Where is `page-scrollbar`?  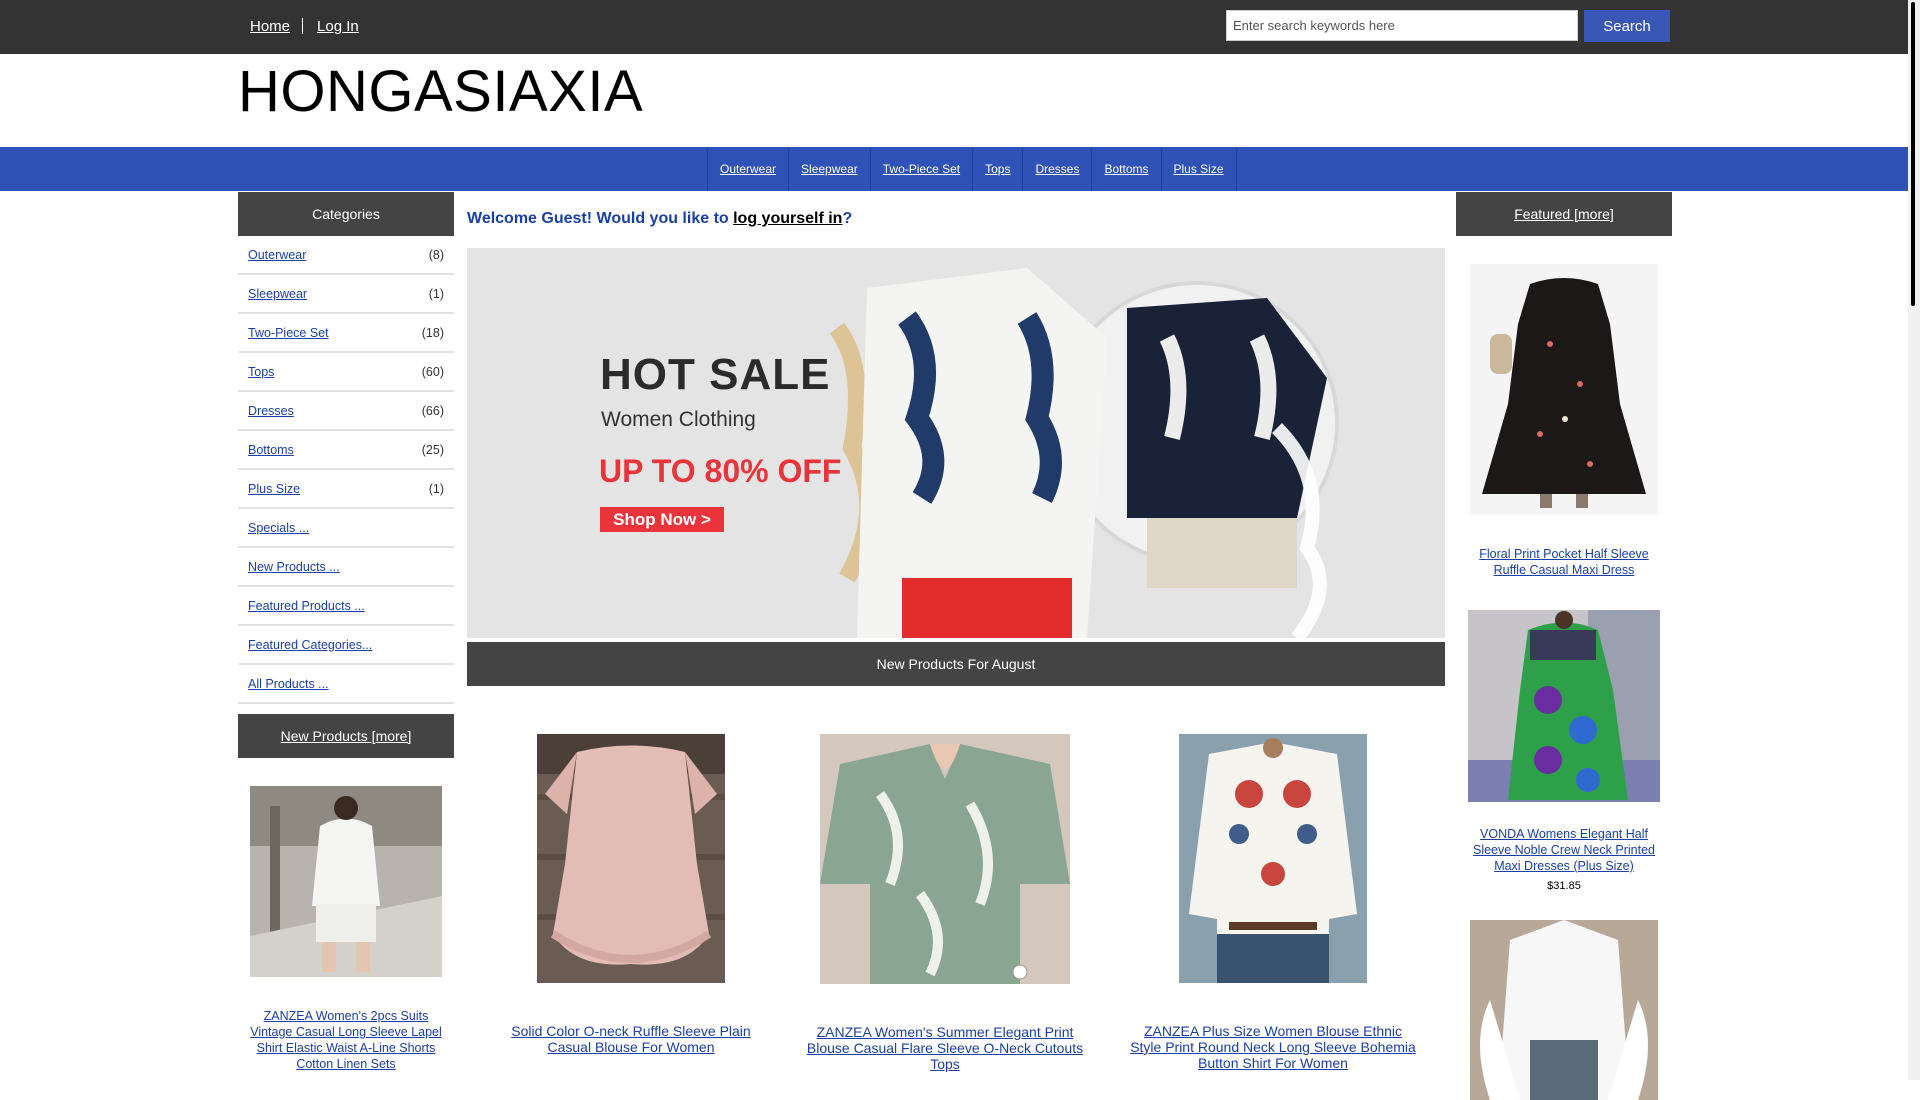
page-scrollbar is located at coordinates (1914, 540).